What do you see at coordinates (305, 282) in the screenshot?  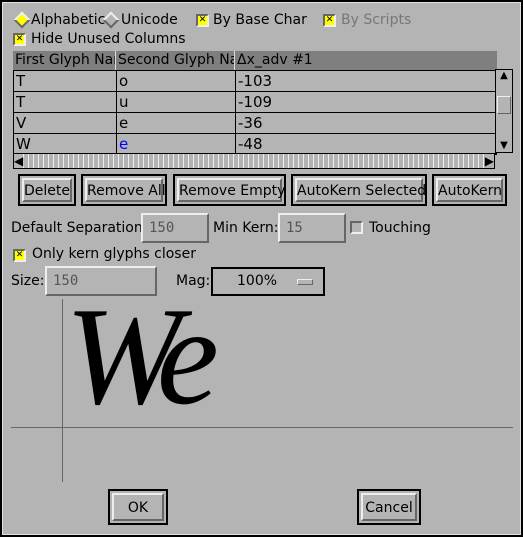 I see `dropdown-indicator-icon` at bounding box center [305, 282].